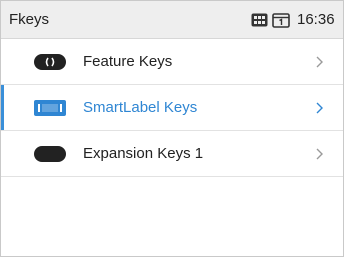 The width and height of the screenshot is (344, 257). What do you see at coordinates (316, 19) in the screenshot?
I see `clock: 16:36` at bounding box center [316, 19].